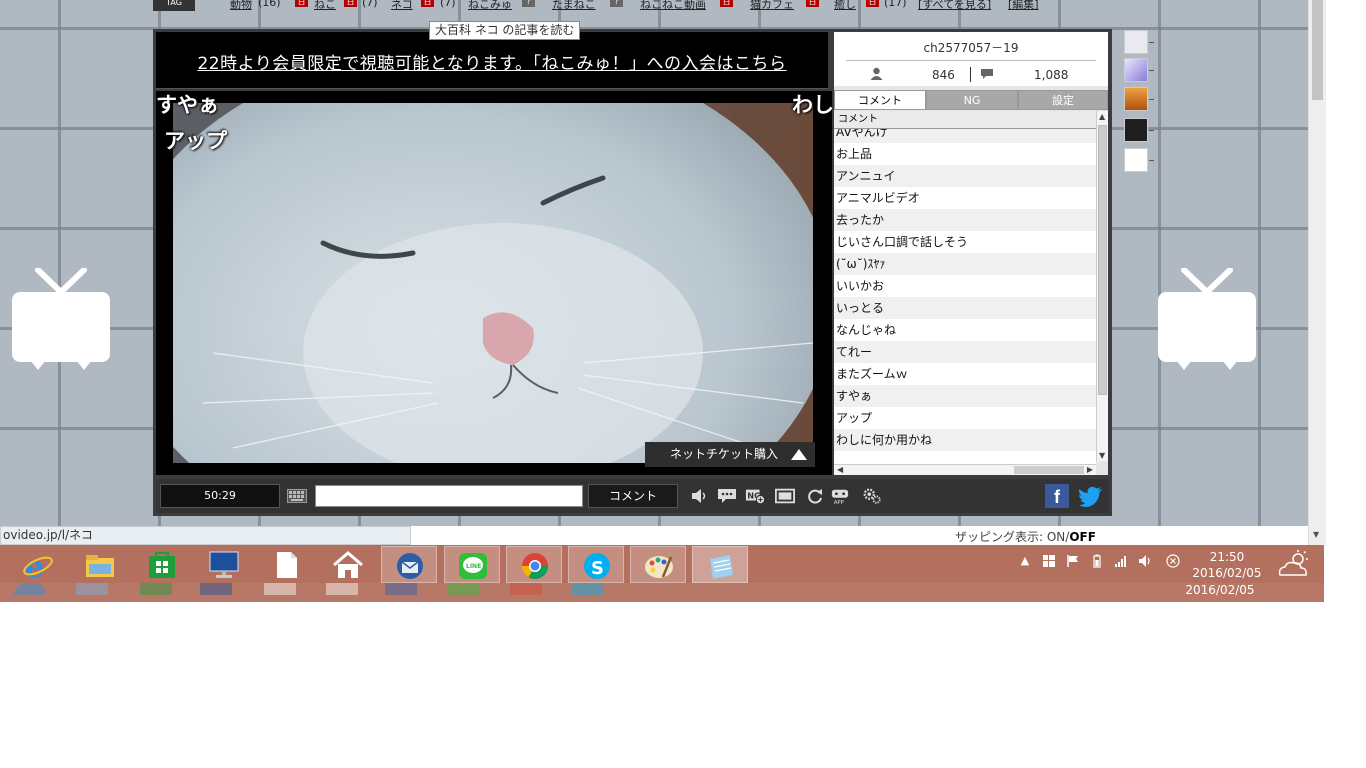  What do you see at coordinates (872, 496) in the screenshot?
I see `settings-gear-icon` at bounding box center [872, 496].